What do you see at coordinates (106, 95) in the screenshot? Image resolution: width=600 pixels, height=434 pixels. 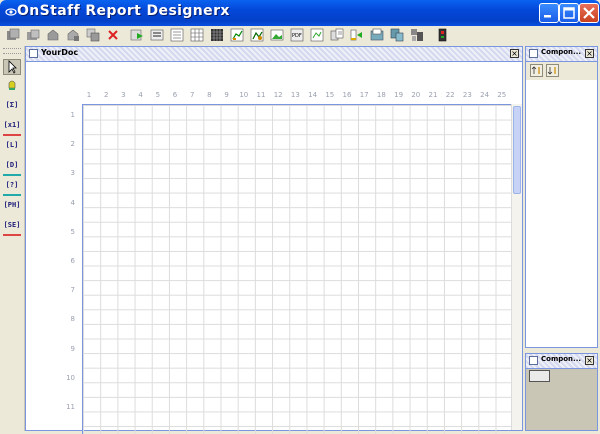 I see `column-number: 2` at bounding box center [106, 95].